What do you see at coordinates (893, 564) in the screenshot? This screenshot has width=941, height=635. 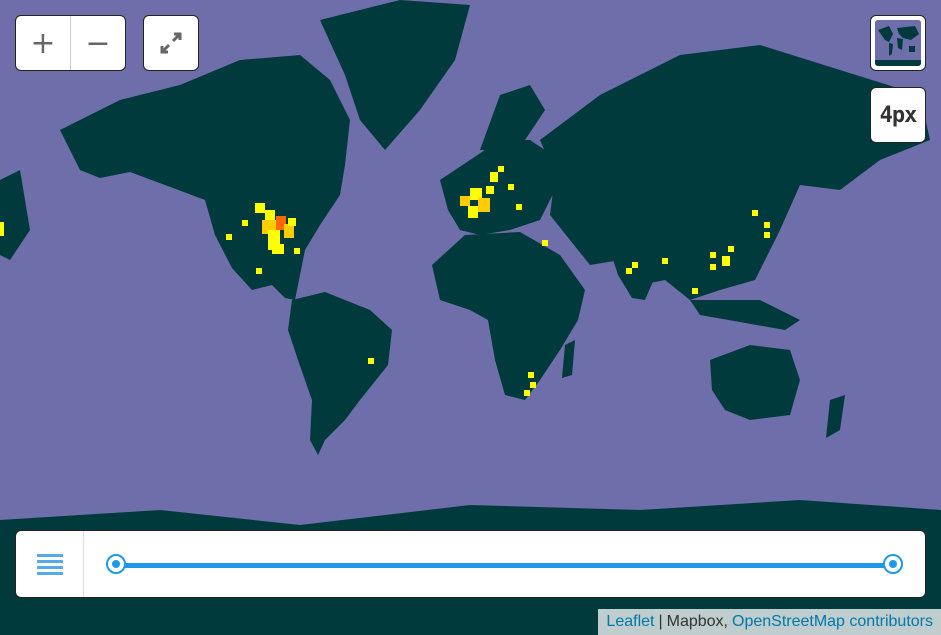 I see `timeline-end-handle` at bounding box center [893, 564].